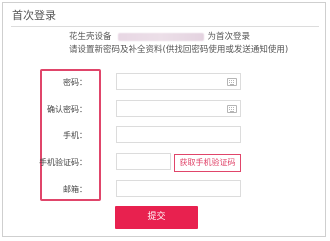  I want to click on email-field, so click(178, 188).